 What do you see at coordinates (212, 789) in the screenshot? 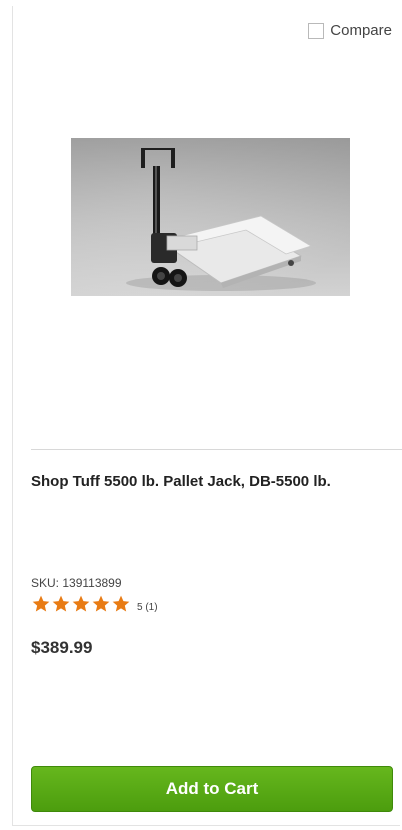
I see `add-to-cart-button: Add to Cart` at bounding box center [212, 789].